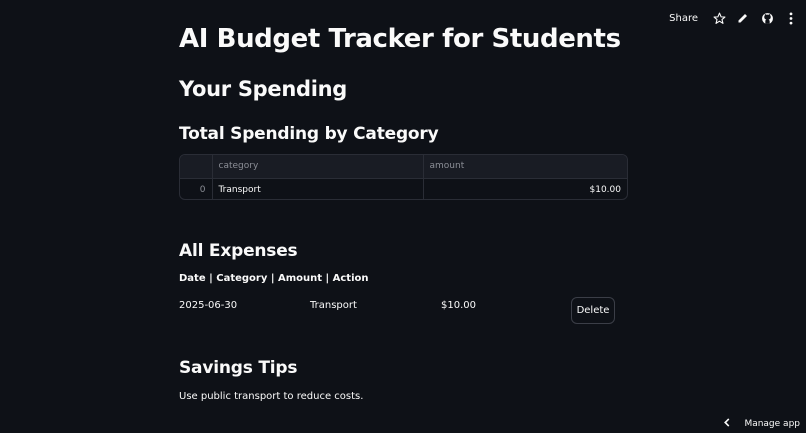 The image size is (806, 433). What do you see at coordinates (400, 39) in the screenshot?
I see `page-title: AI Budget Tracker for Students` at bounding box center [400, 39].